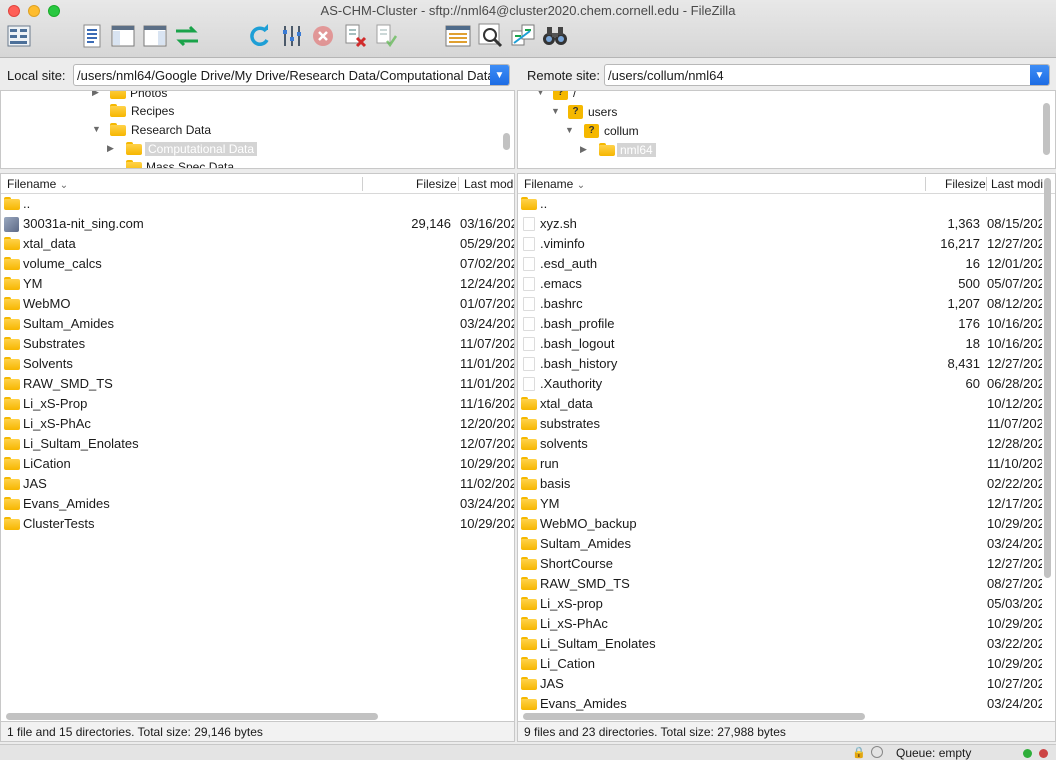 This screenshot has width=1056, height=760. What do you see at coordinates (155, 36) in the screenshot?
I see `remote-tree-button` at bounding box center [155, 36].